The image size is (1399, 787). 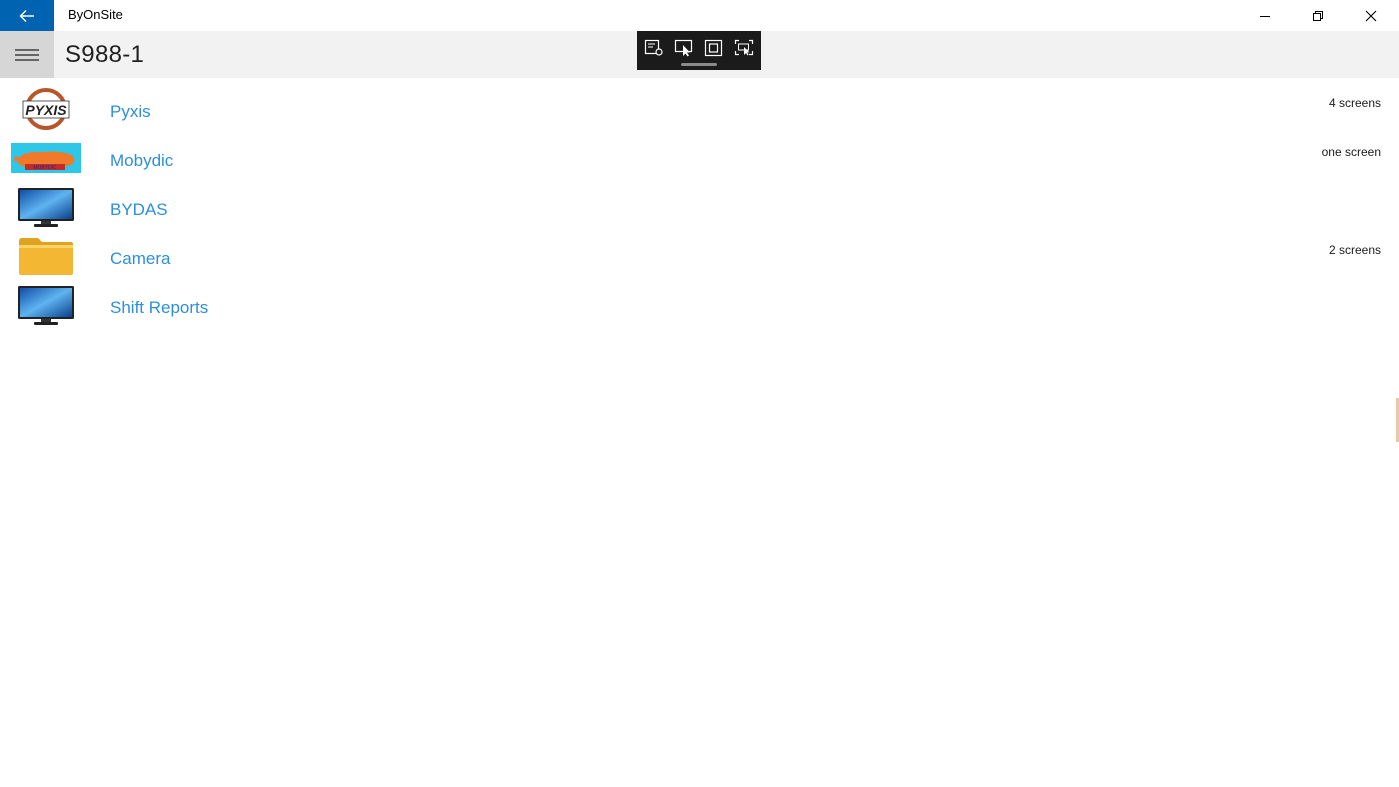 What do you see at coordinates (46, 256) in the screenshot?
I see `folder-icon` at bounding box center [46, 256].